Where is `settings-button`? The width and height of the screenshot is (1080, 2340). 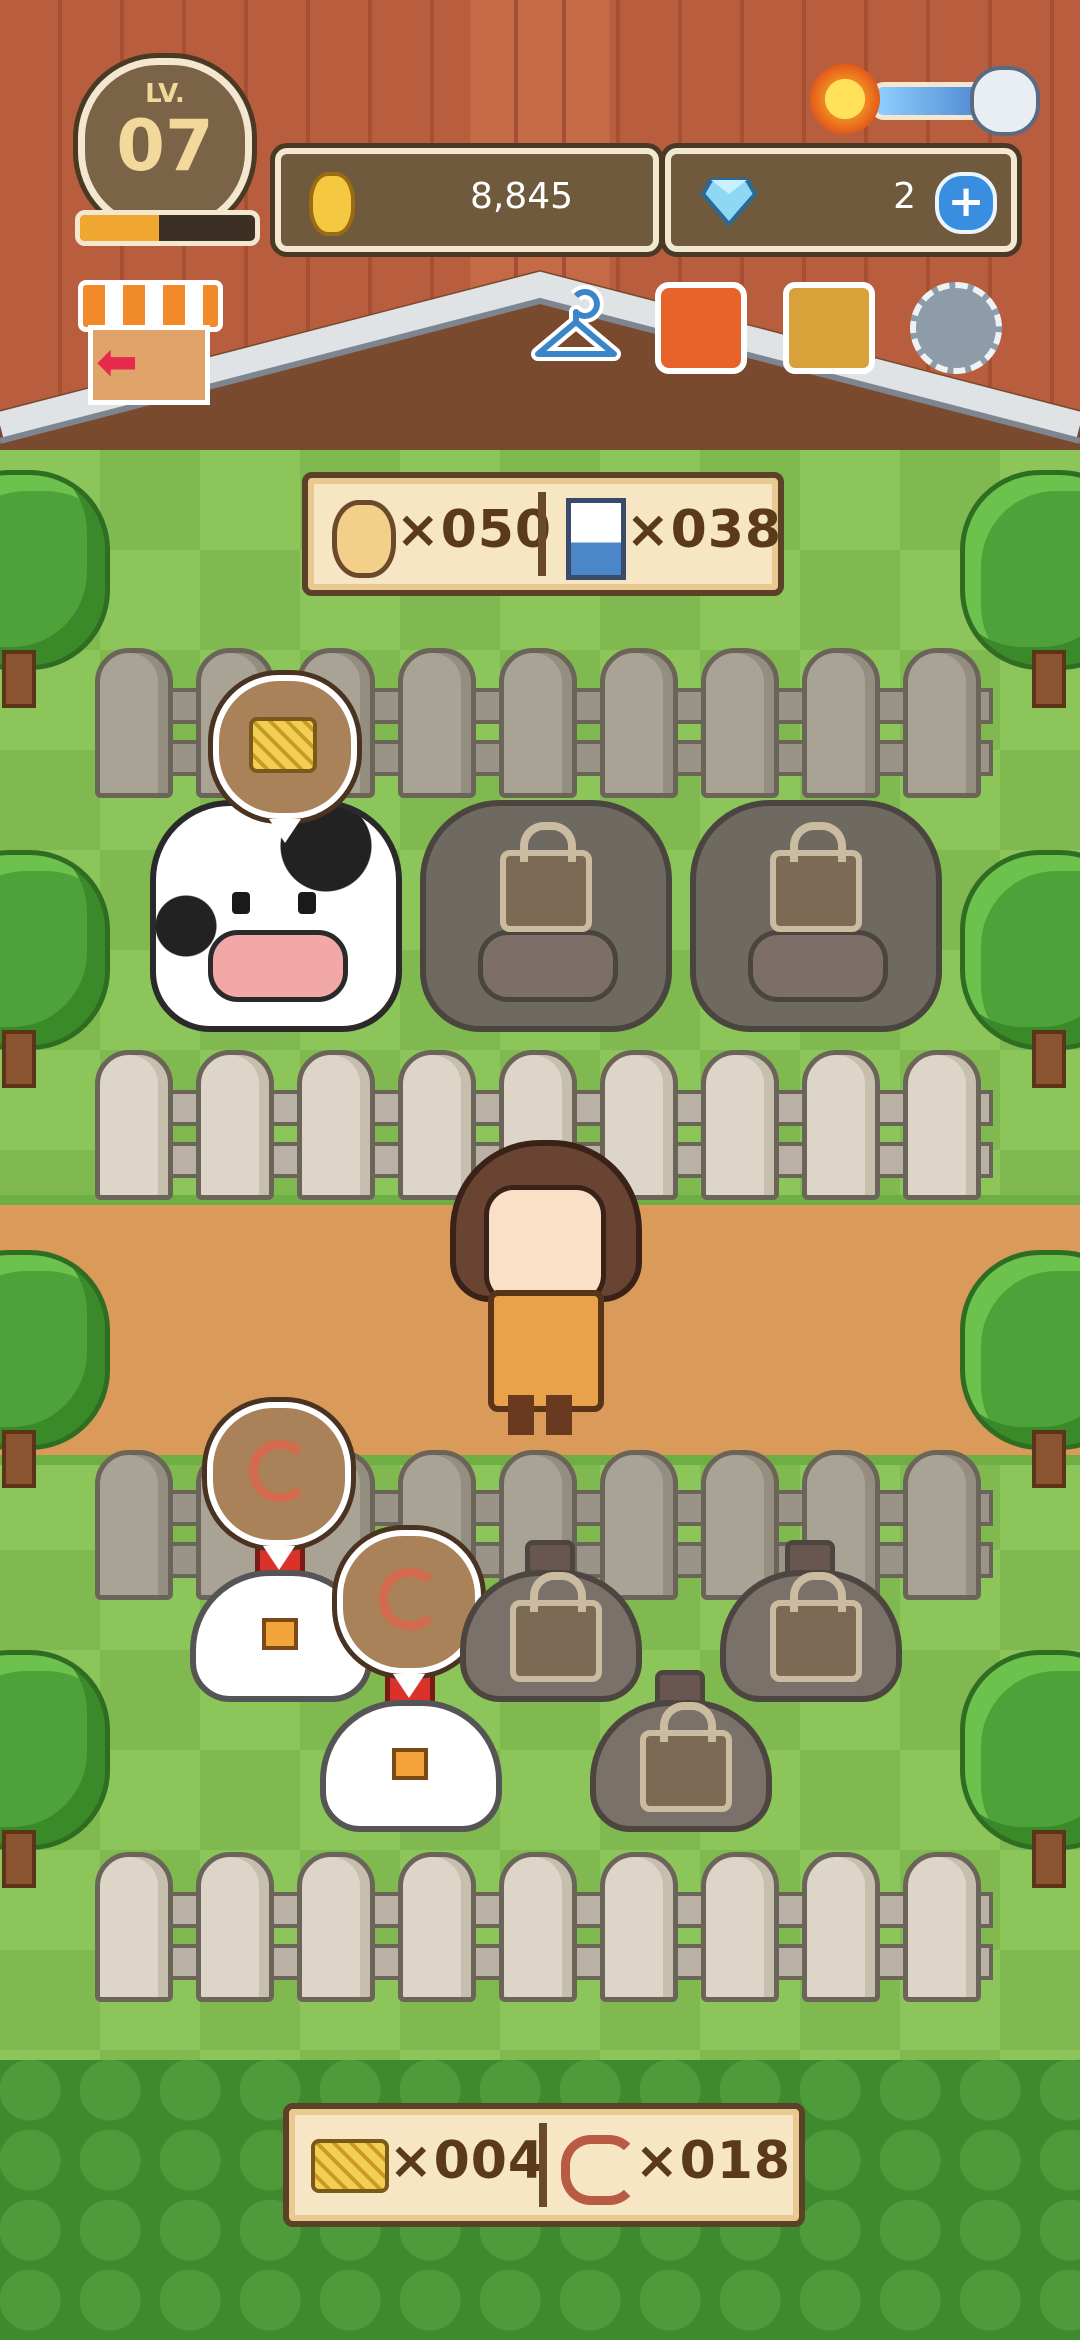
settings-button is located at coordinates (956, 328).